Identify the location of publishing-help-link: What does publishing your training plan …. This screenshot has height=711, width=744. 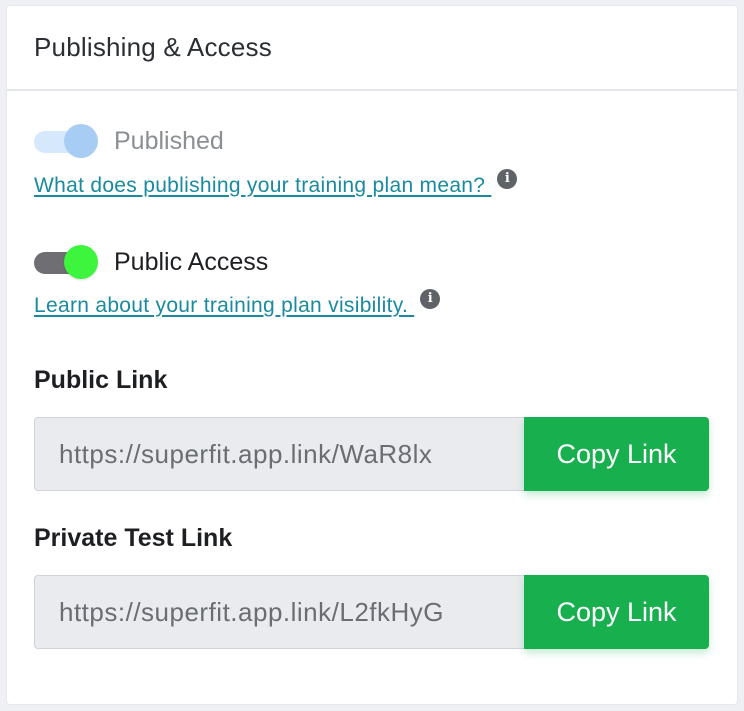
(262, 186).